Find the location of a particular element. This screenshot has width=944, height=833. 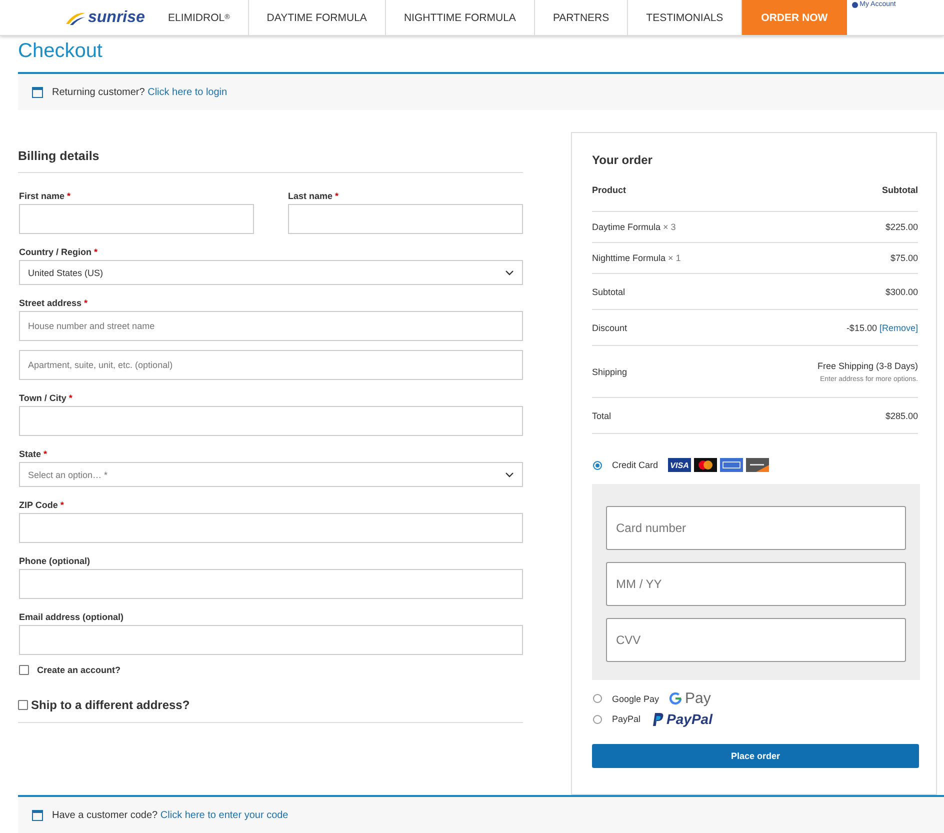

field-label: Street address * is located at coordinates (54, 303).